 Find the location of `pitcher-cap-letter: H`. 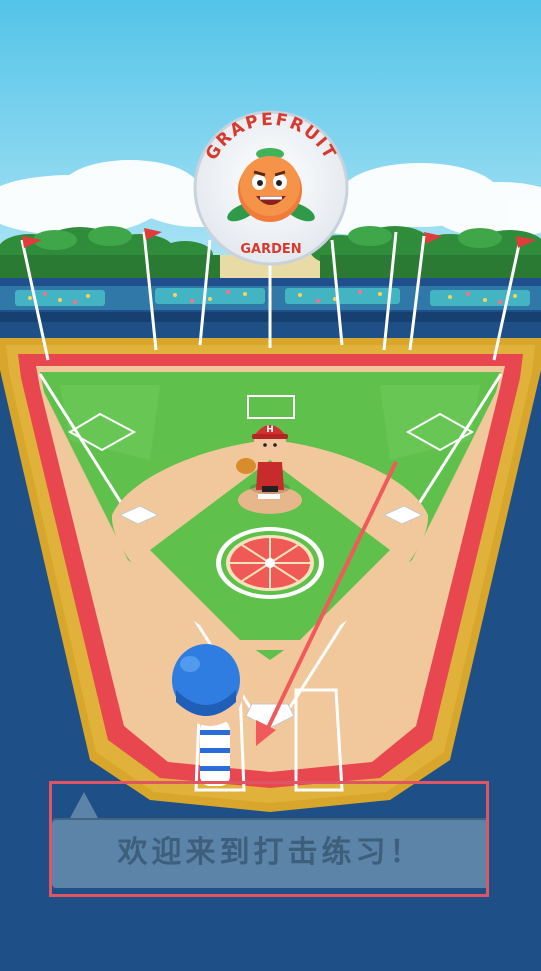

pitcher-cap-letter: H is located at coordinates (270, 430).